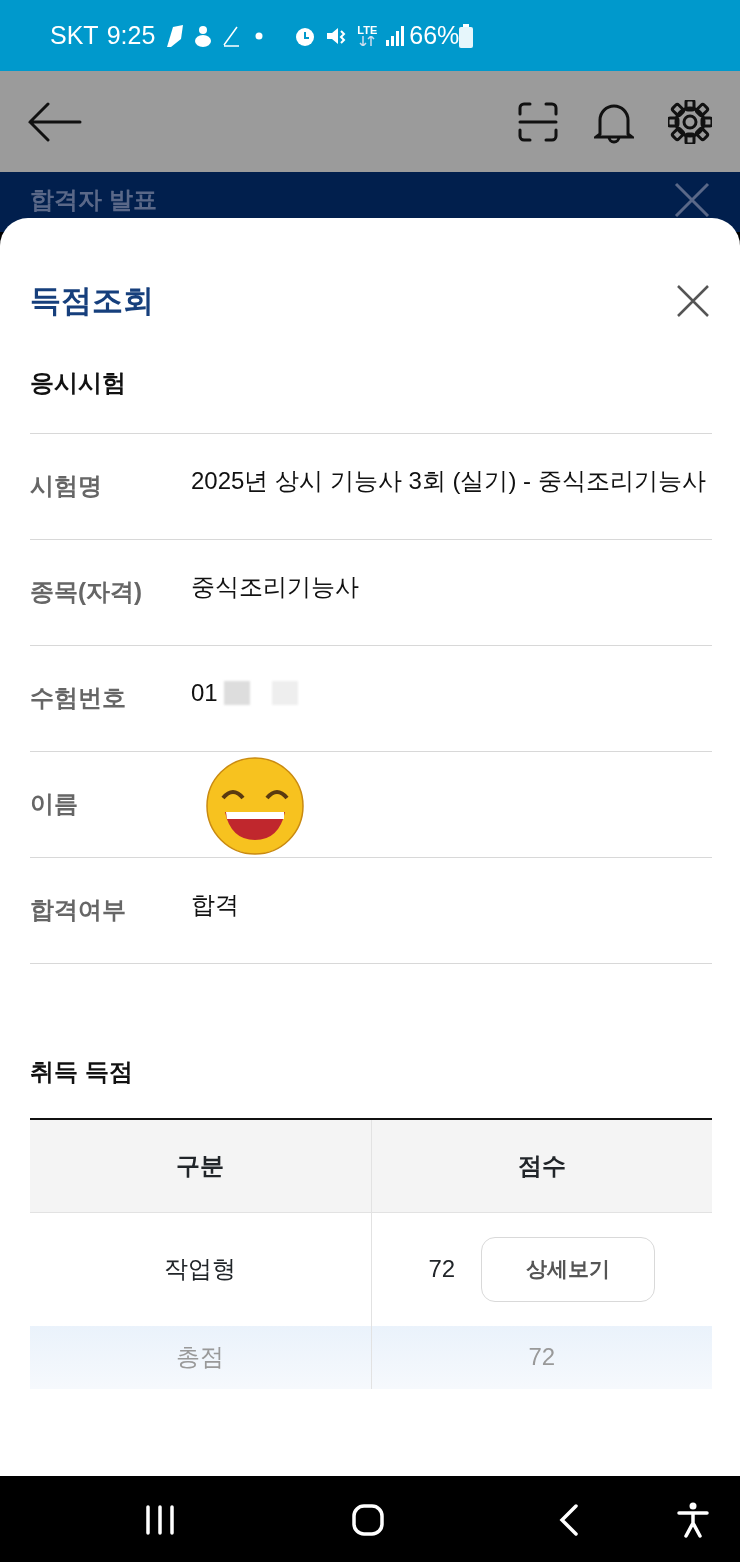 This screenshot has width=740, height=1562. I want to click on battery-icon, so click(466, 35).